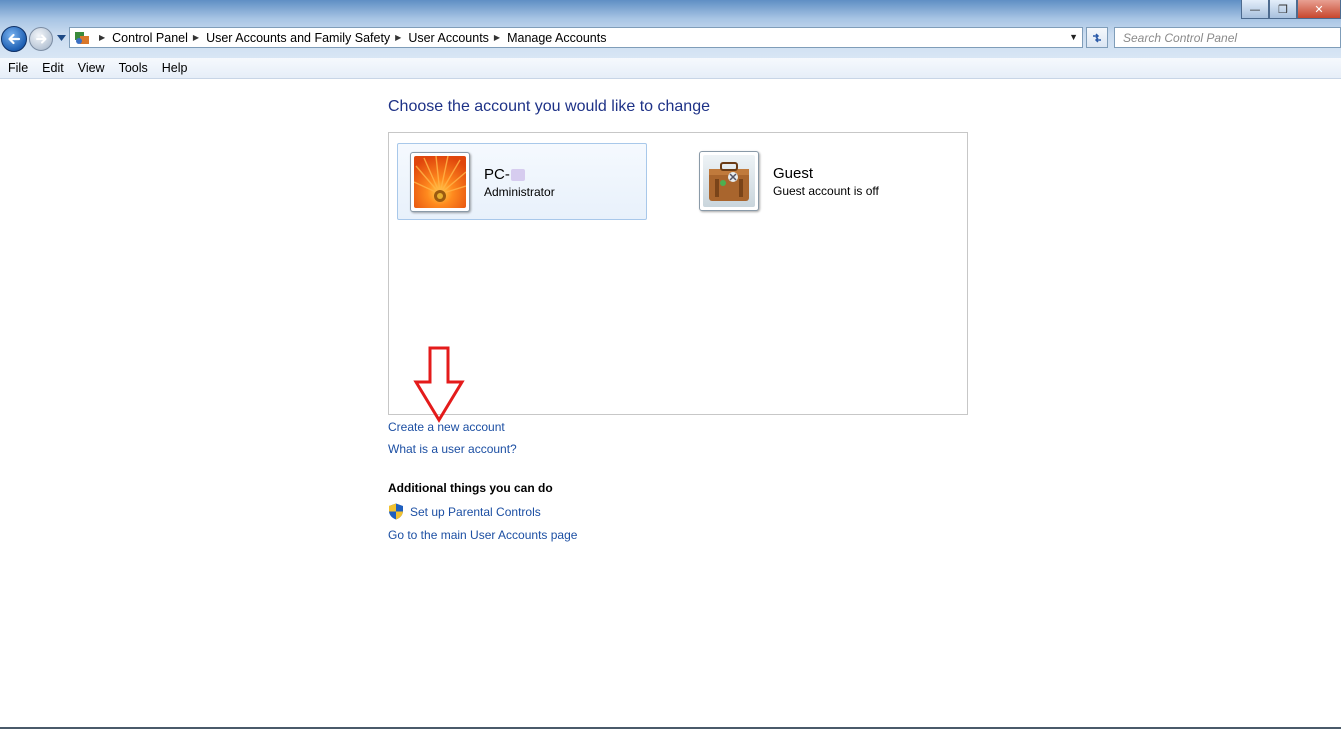 The image size is (1341, 729). Describe the element at coordinates (82, 37) in the screenshot. I see `control-panel-icon` at that location.